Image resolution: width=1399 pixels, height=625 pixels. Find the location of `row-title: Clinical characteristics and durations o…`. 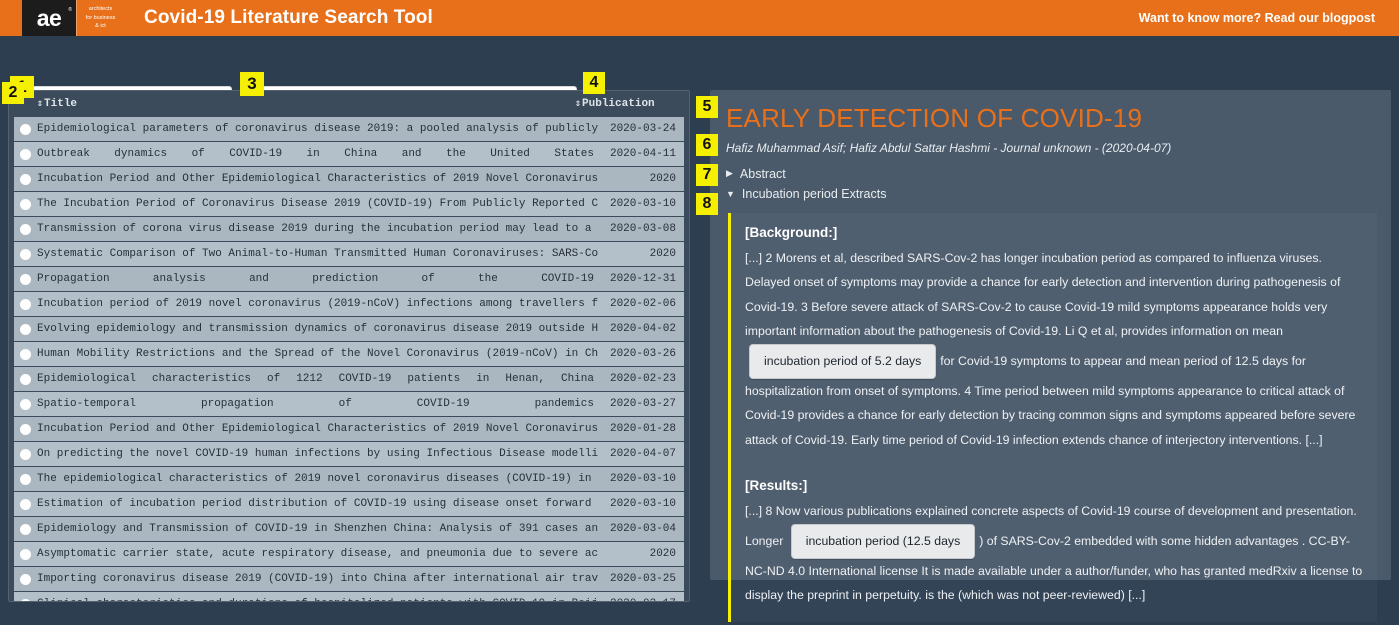

row-title: Clinical characteristics and durations o… is located at coordinates (317, 599).